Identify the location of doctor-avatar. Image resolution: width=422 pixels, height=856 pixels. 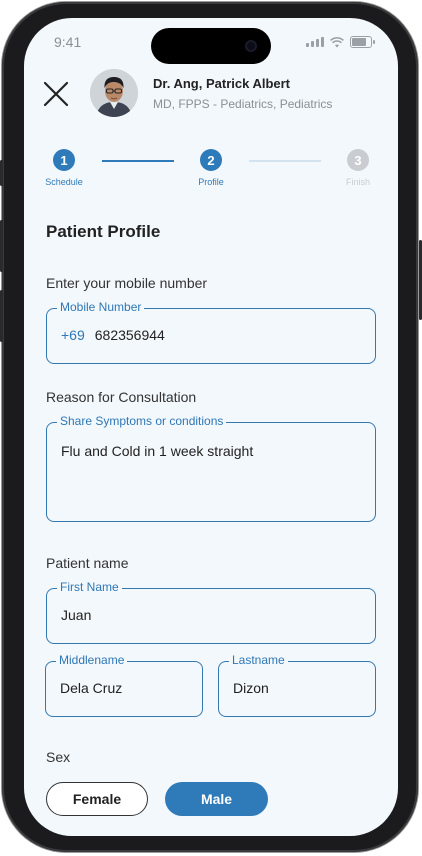
(114, 93).